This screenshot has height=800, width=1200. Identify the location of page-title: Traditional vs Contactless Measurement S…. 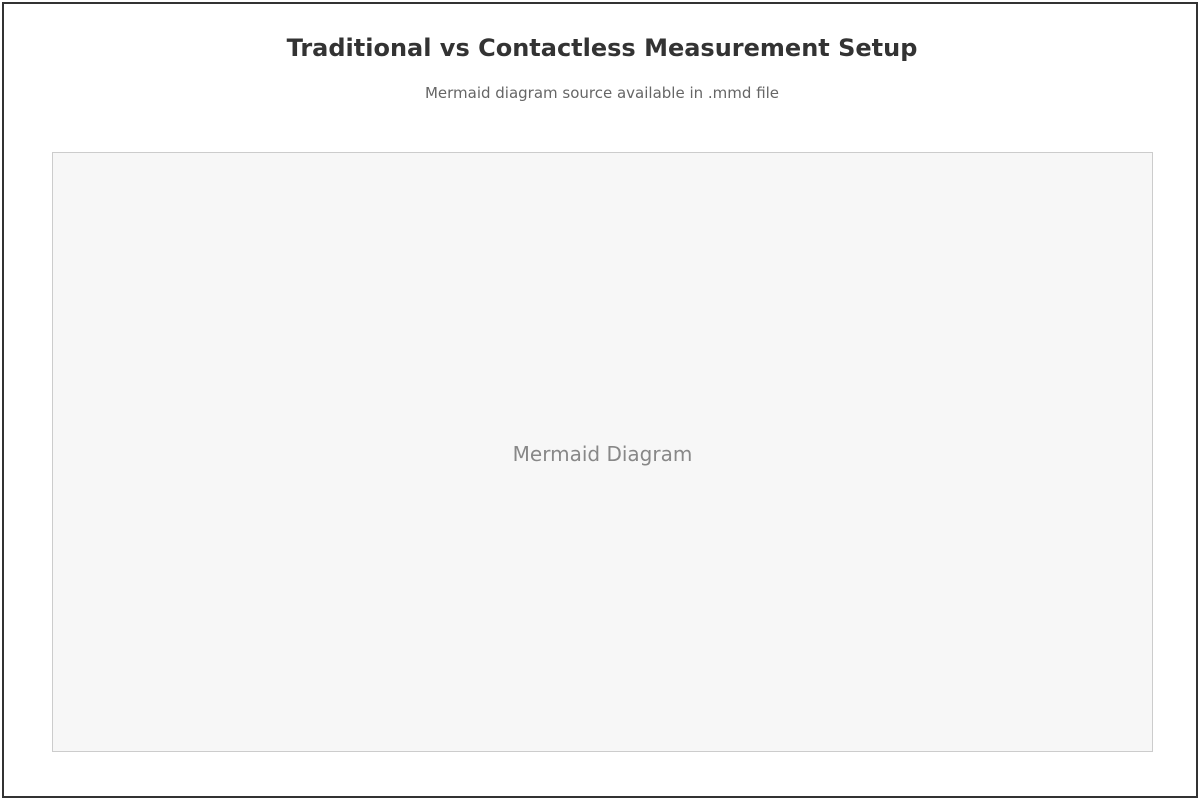
(602, 48).